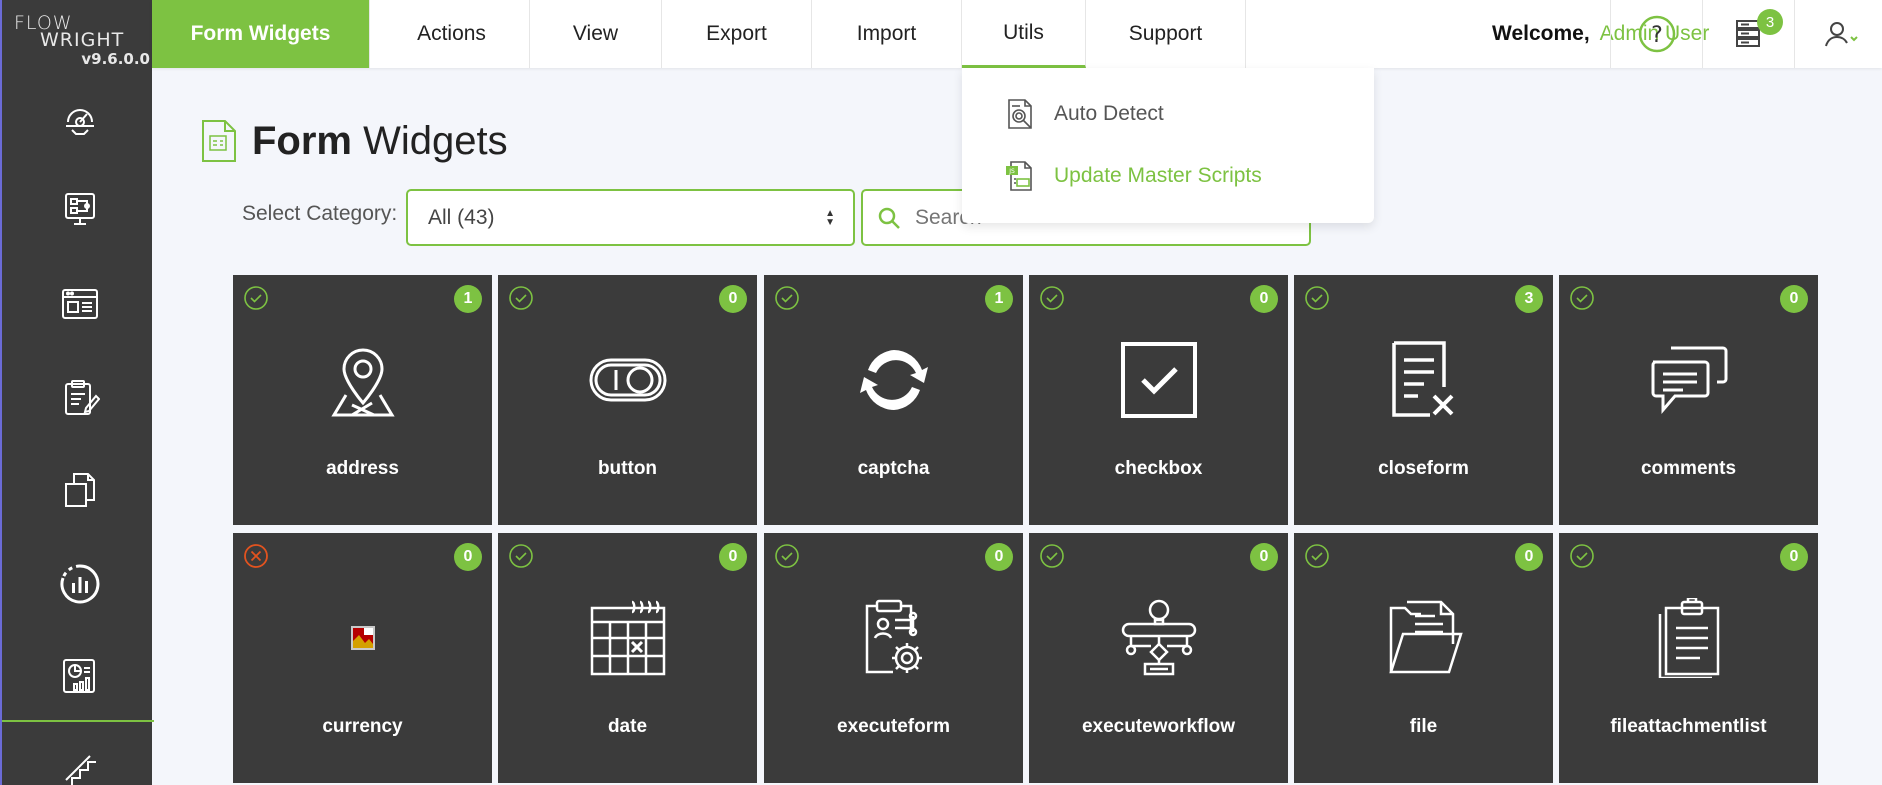  I want to click on tab-view: View, so click(596, 34).